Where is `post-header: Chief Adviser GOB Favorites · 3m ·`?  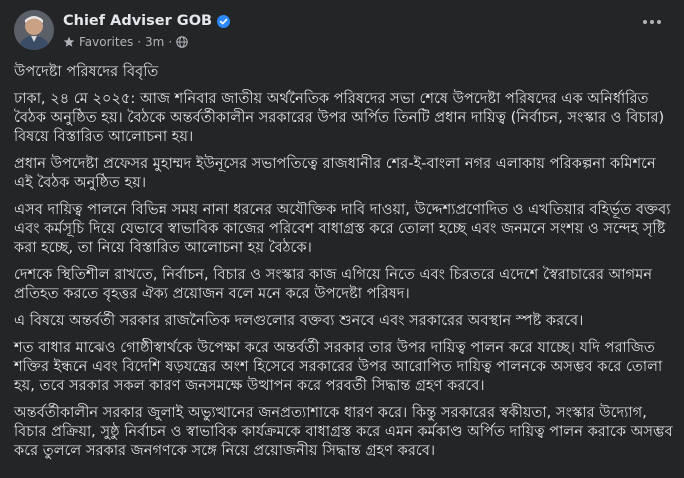 post-header: Chief Adviser GOB Favorites · 3m · is located at coordinates (342, 32).